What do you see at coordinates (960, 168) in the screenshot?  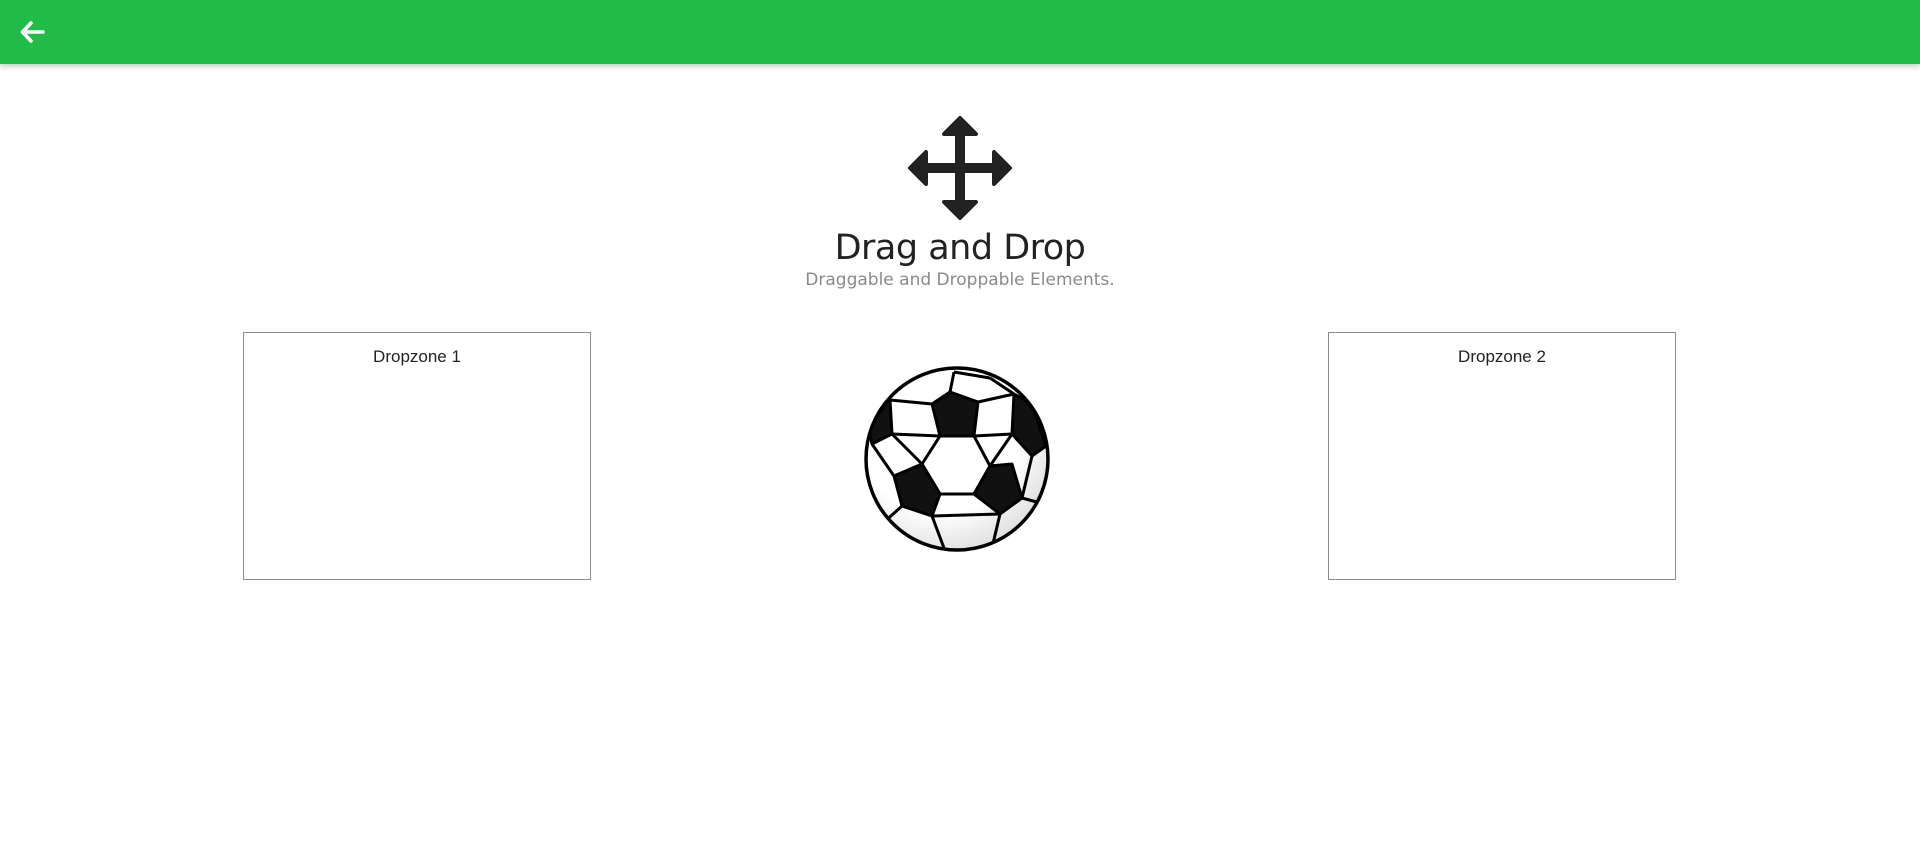 I see `move-arrows-icon` at bounding box center [960, 168].